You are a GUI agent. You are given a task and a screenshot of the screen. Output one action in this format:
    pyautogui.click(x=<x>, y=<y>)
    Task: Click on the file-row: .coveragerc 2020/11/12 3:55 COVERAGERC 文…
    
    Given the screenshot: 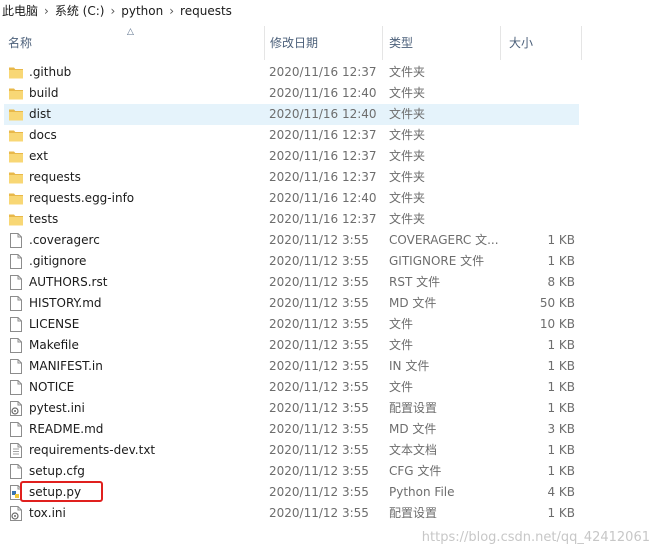 What is the action you would take?
    pyautogui.click(x=329, y=240)
    